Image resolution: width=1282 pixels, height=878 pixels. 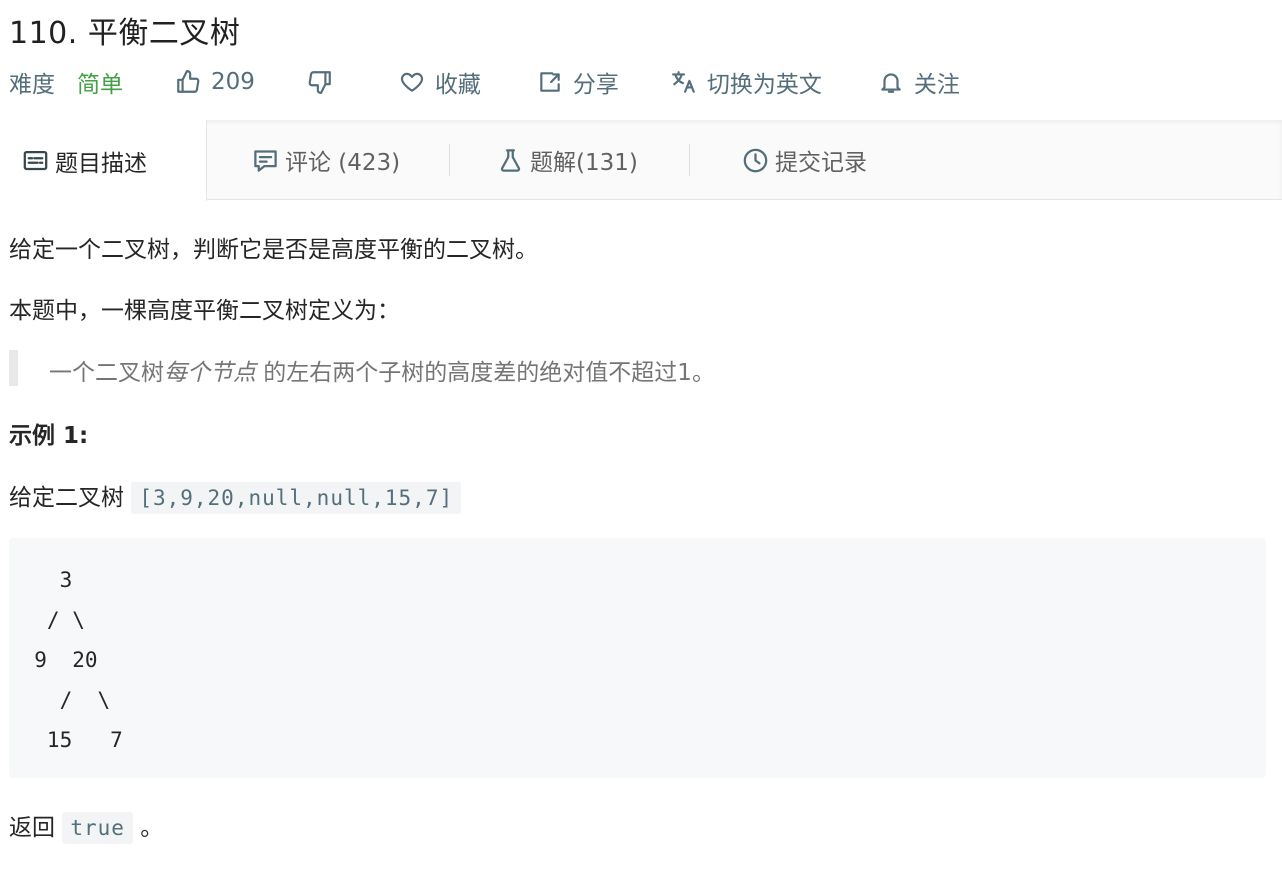 I want to click on difficulty-value: 简单, so click(x=100, y=85).